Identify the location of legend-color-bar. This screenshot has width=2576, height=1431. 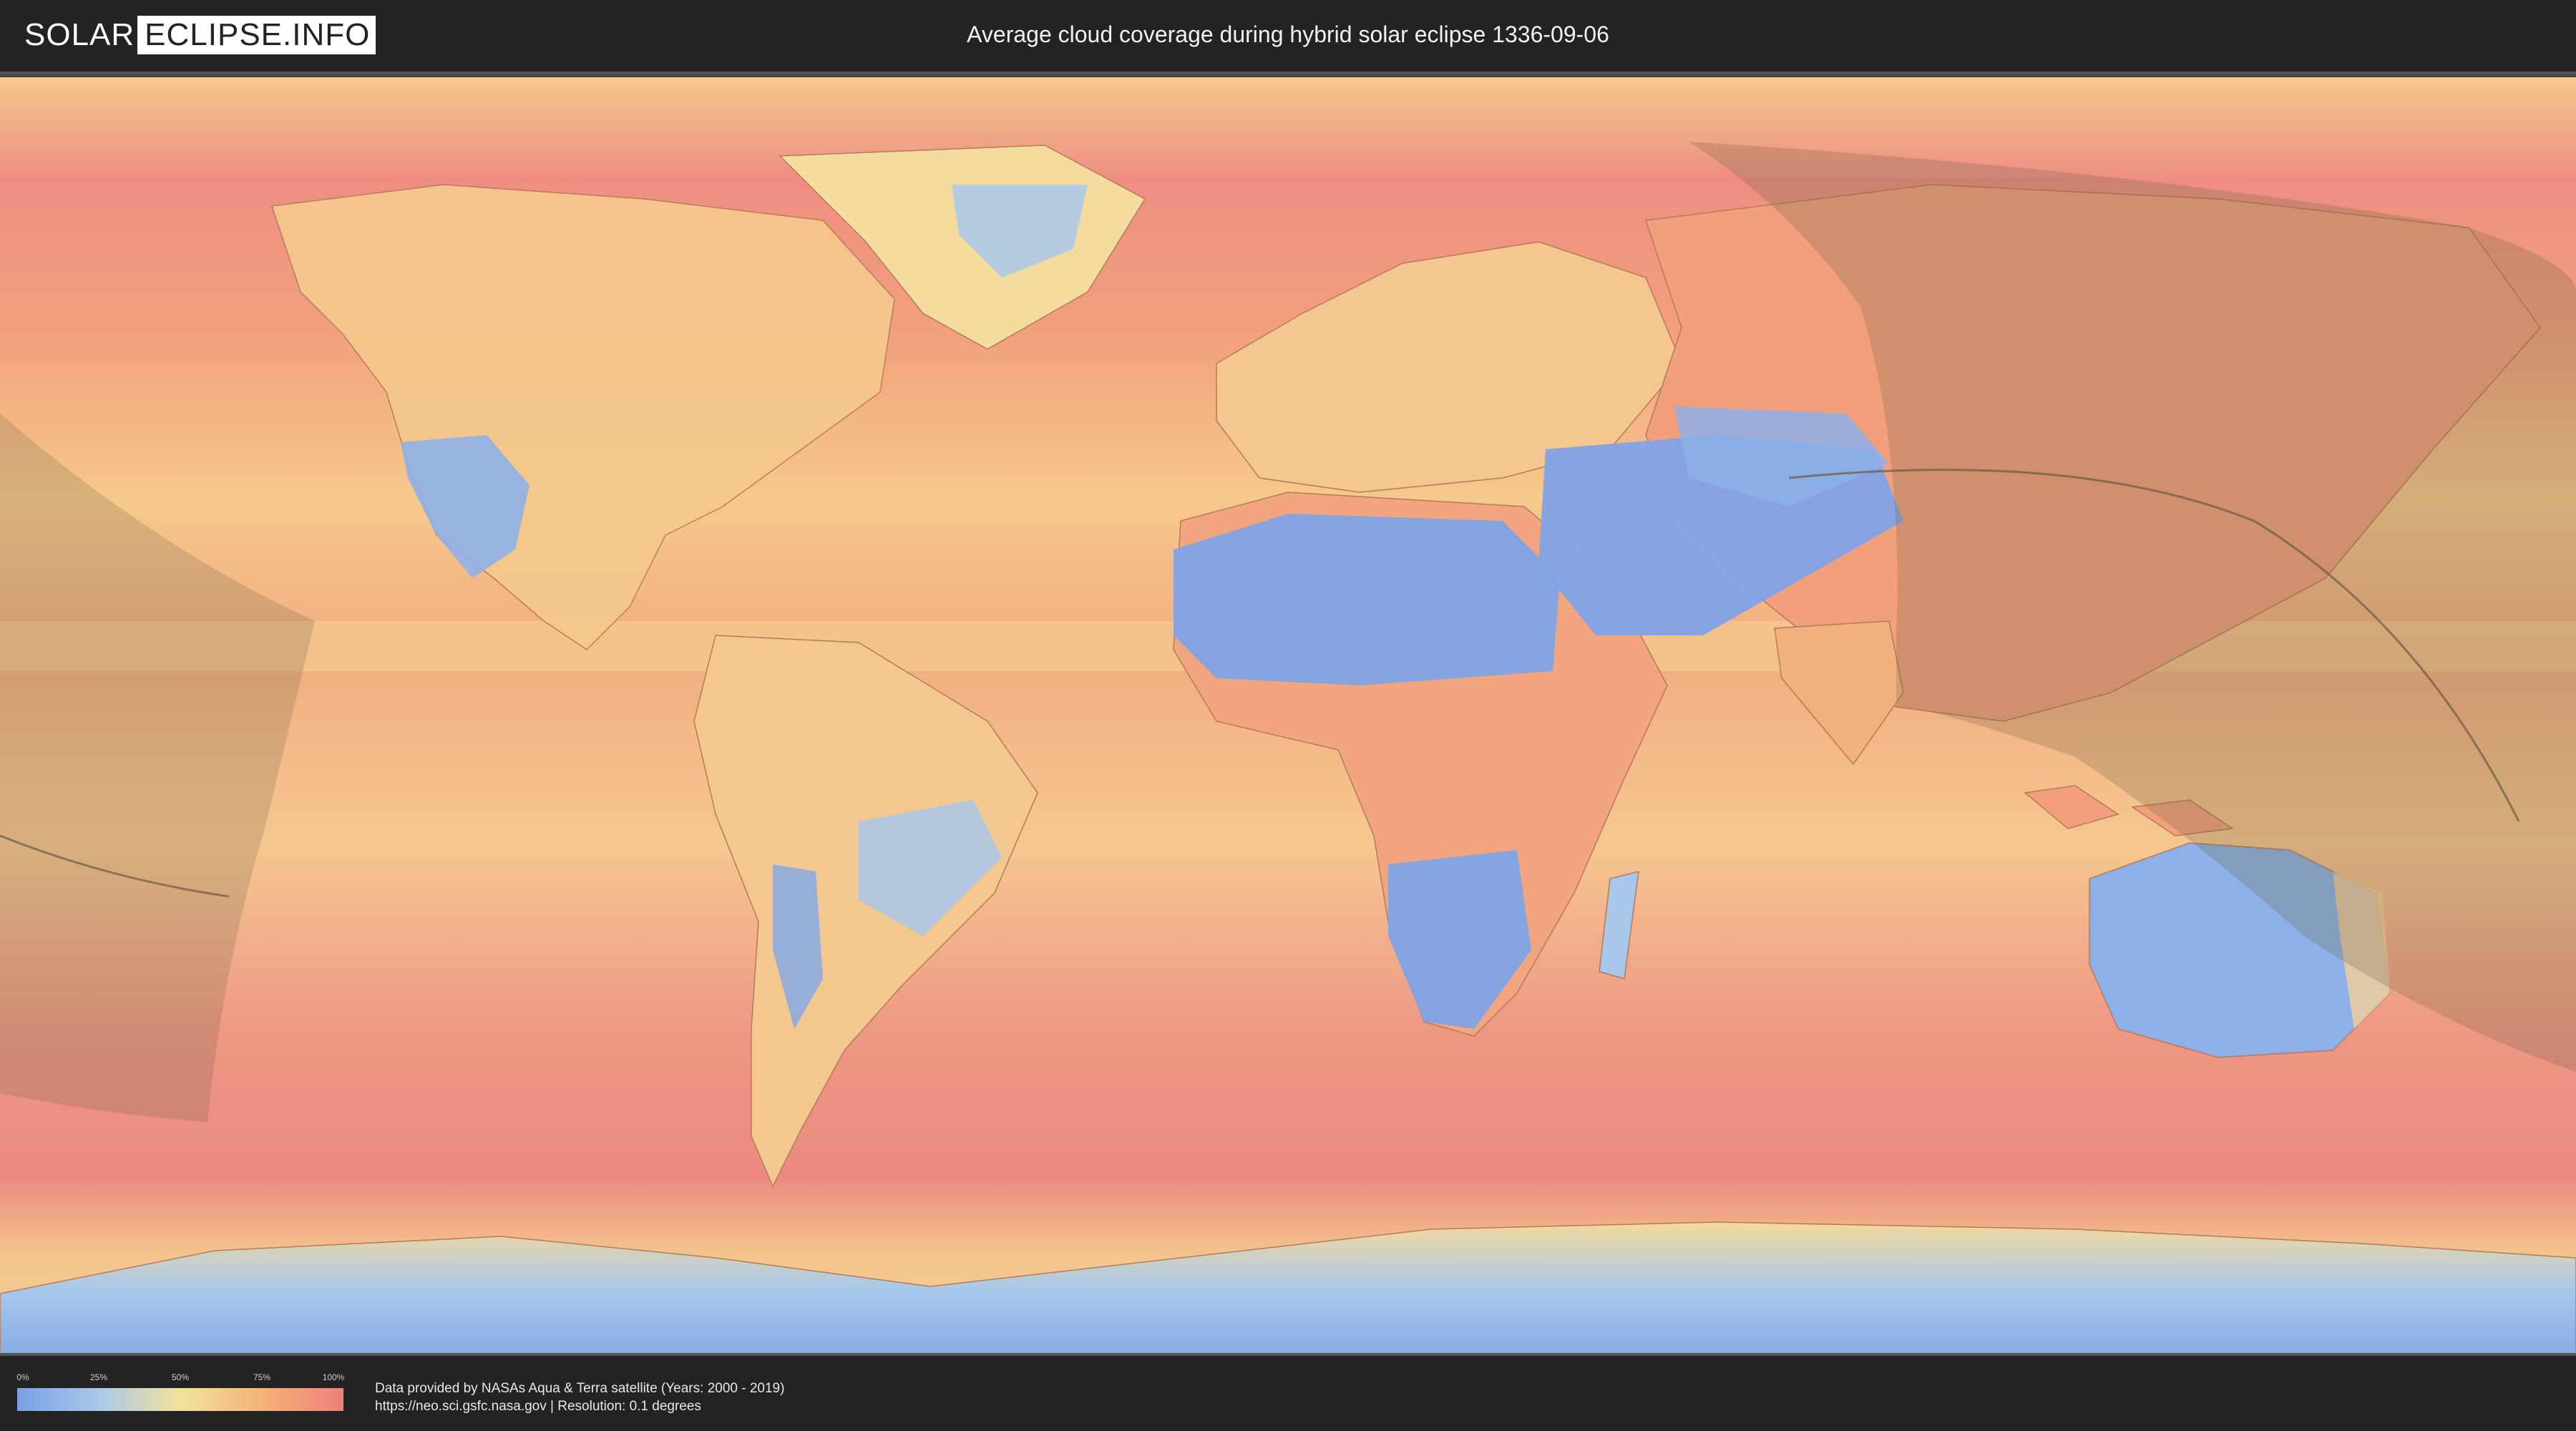
(180, 1399).